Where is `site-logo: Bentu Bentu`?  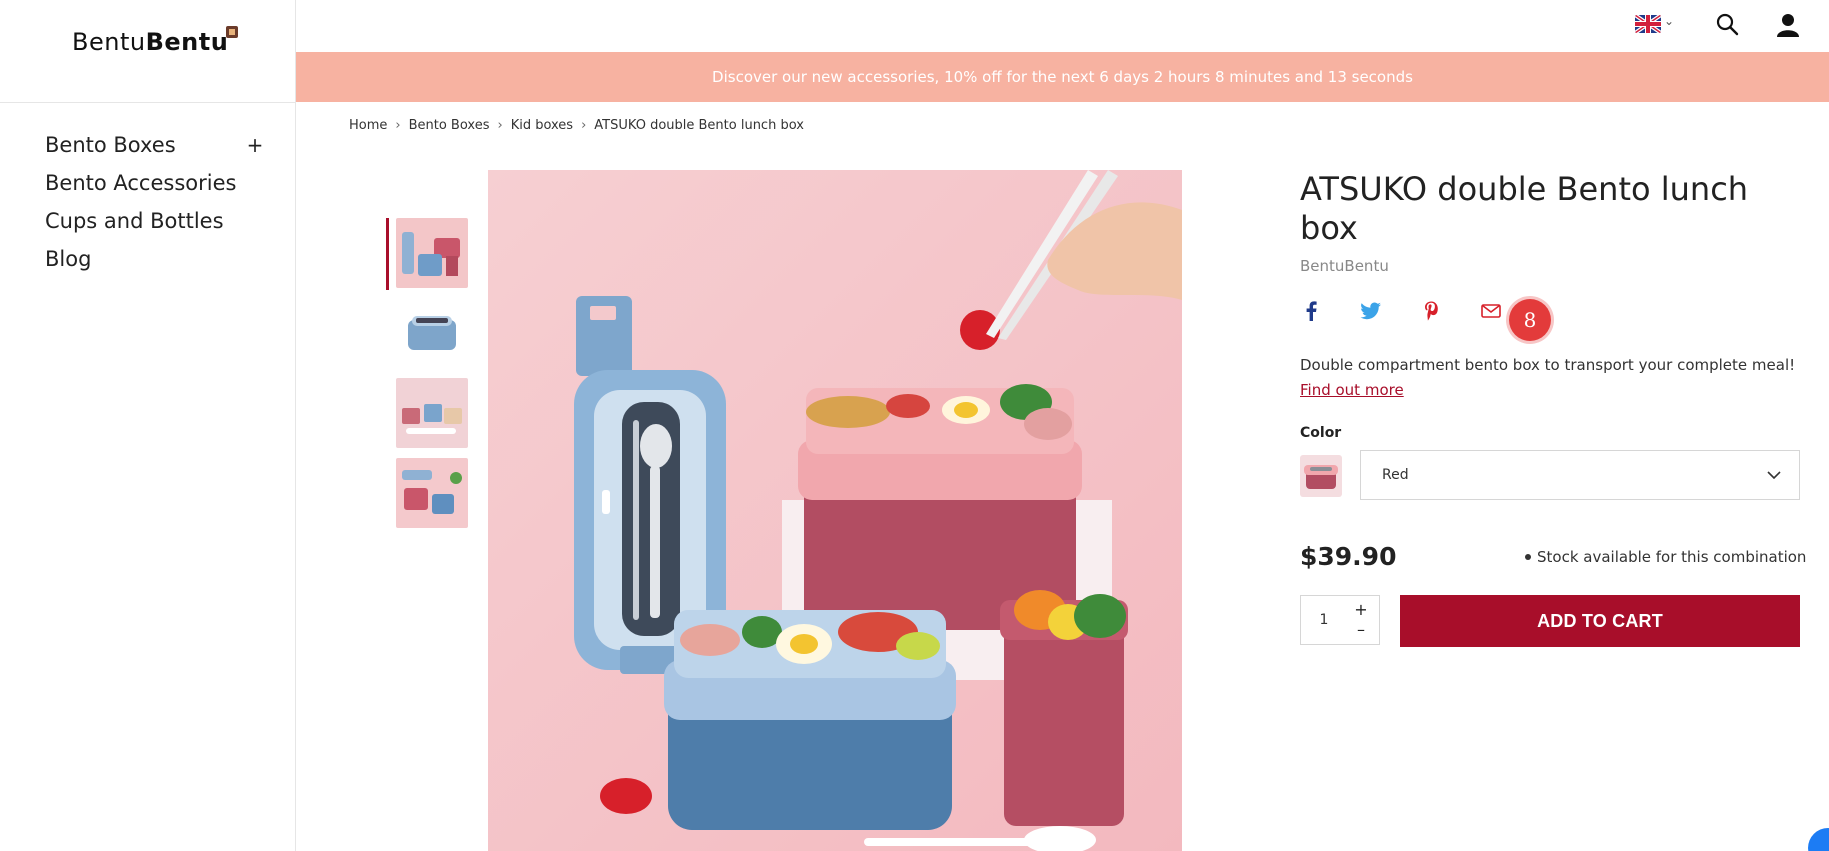
site-logo: Bentu Bentu is located at coordinates (155, 45).